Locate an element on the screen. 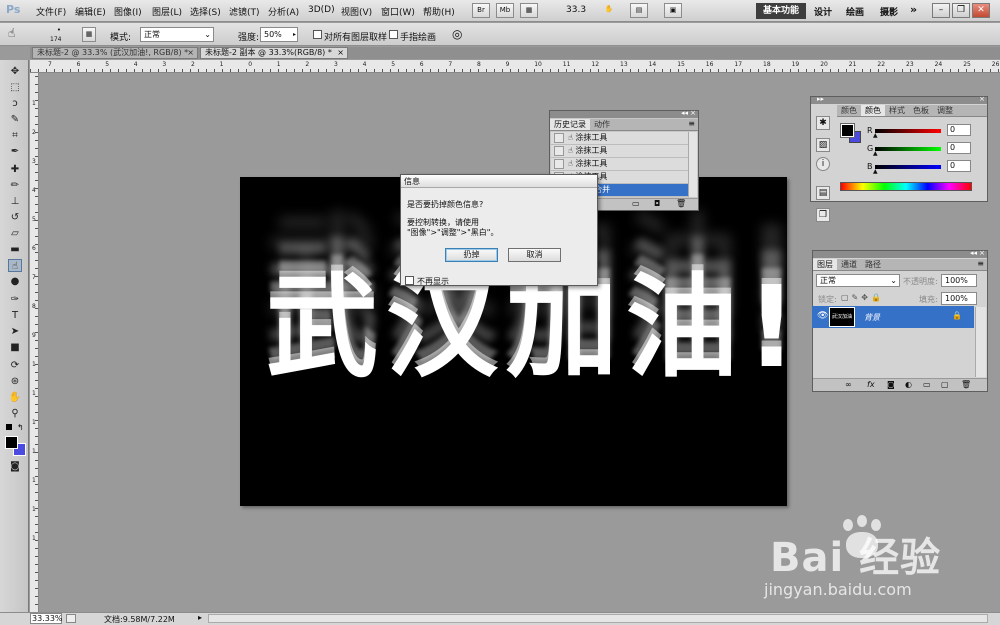  green-value-input: 0 is located at coordinates (959, 148).